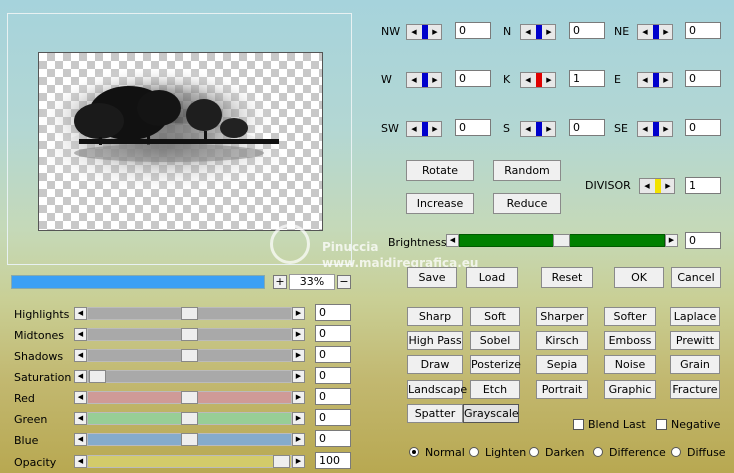 This screenshot has width=734, height=473. I want to click on kirsch-preset-button: Kirsch, so click(562, 340).